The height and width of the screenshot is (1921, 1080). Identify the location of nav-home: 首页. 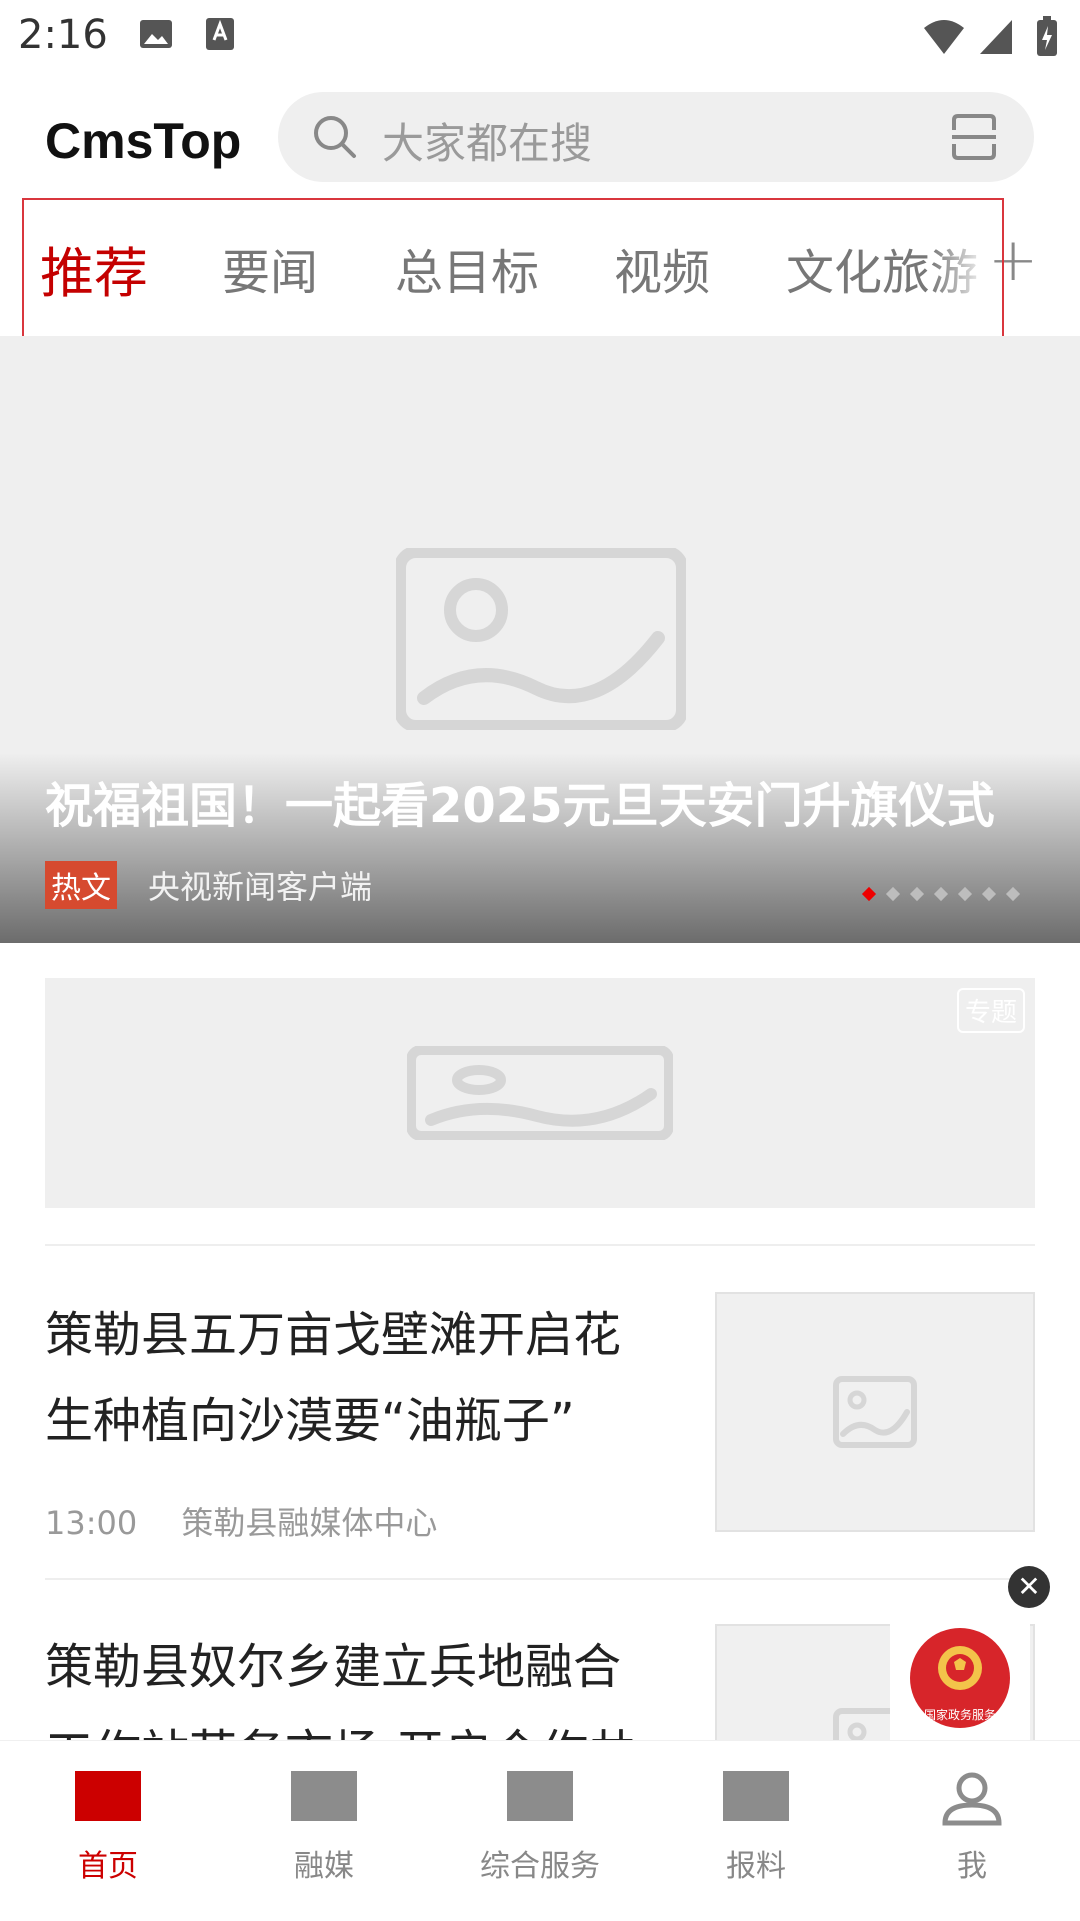
(108, 1828).